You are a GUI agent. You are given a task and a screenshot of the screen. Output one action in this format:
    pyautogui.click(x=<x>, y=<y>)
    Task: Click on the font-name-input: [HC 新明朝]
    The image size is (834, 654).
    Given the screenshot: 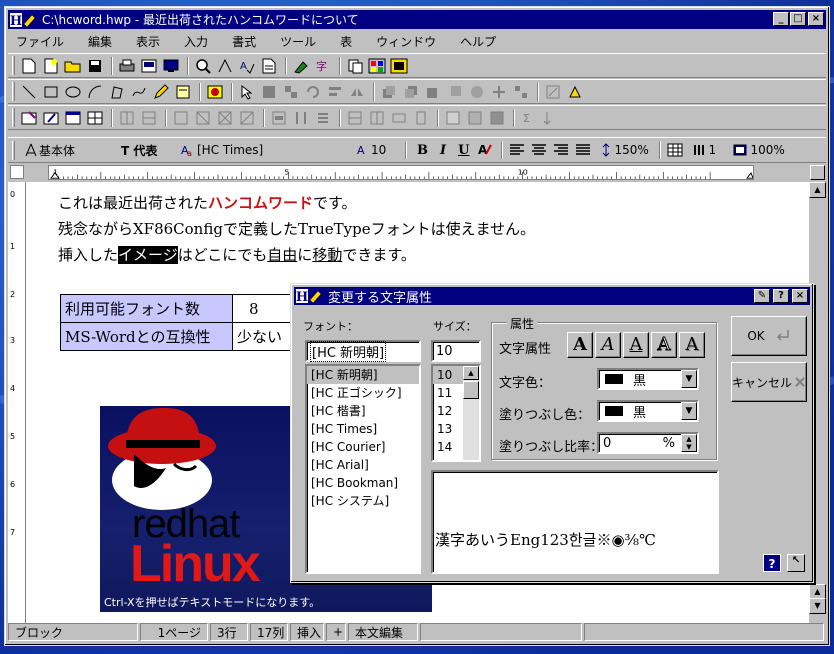 What is the action you would take?
    pyautogui.click(x=363, y=351)
    